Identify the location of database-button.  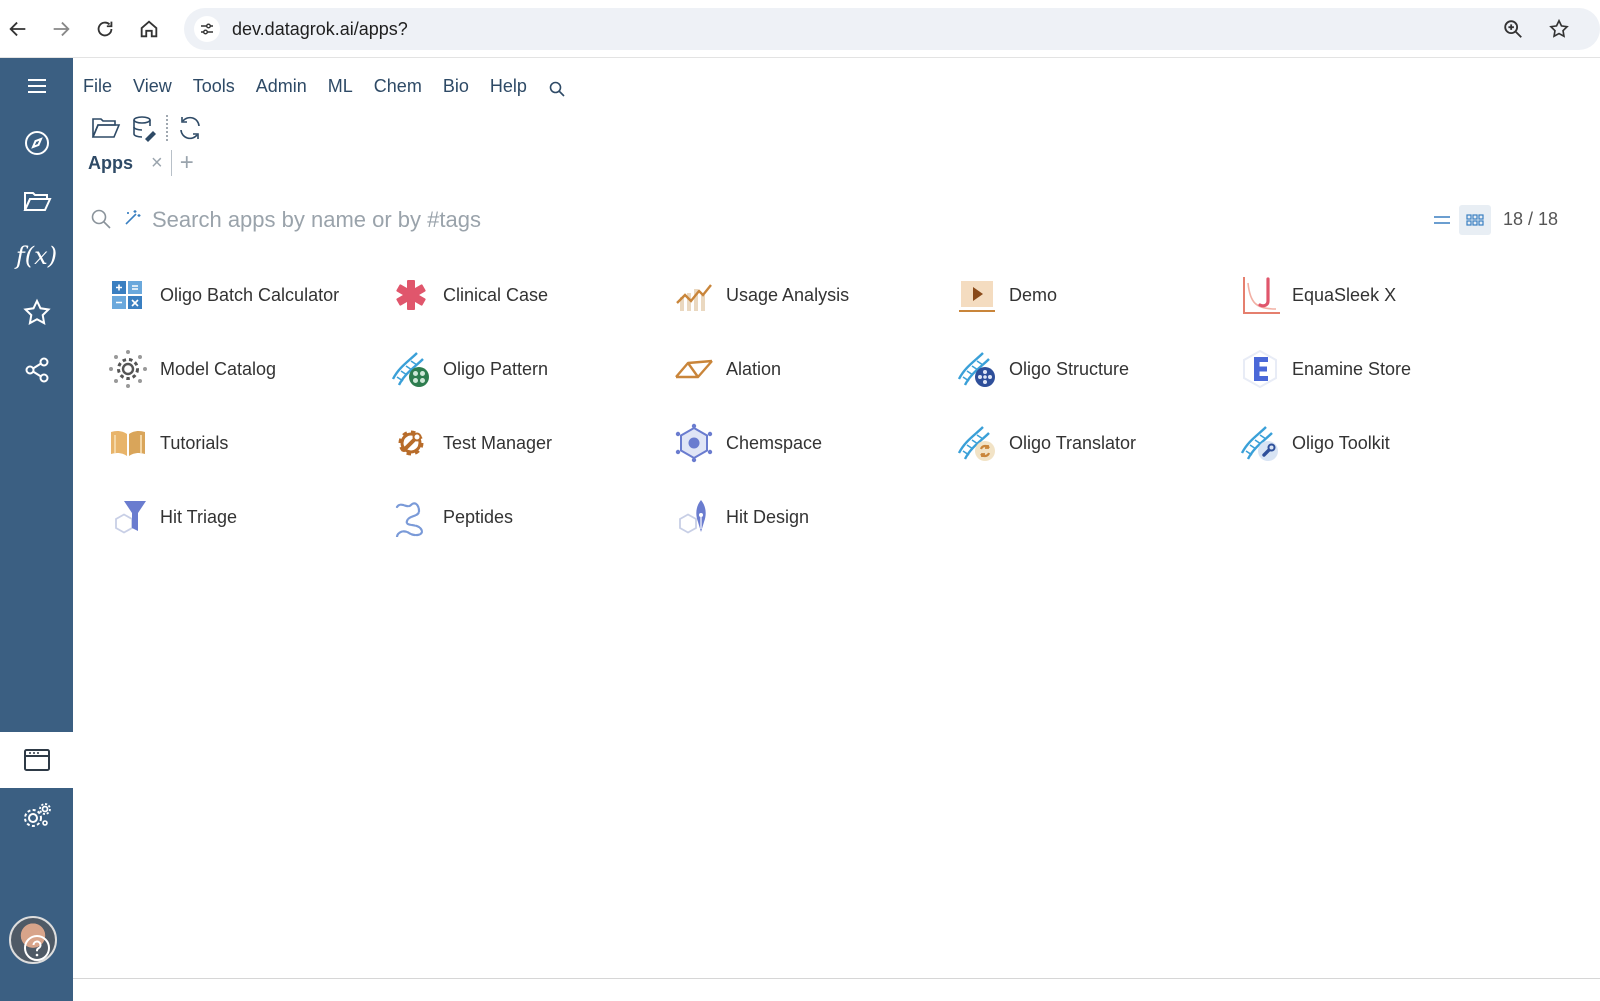
(144, 128).